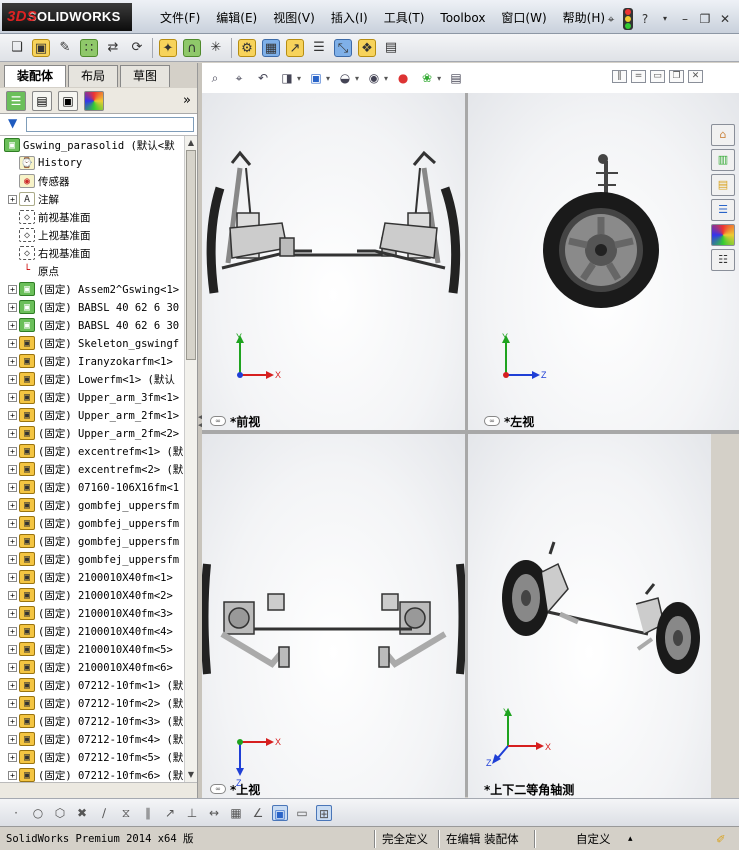  What do you see at coordinates (333, 261) in the screenshot?
I see `viewport-front: Y X ∞ *前视` at bounding box center [333, 261].